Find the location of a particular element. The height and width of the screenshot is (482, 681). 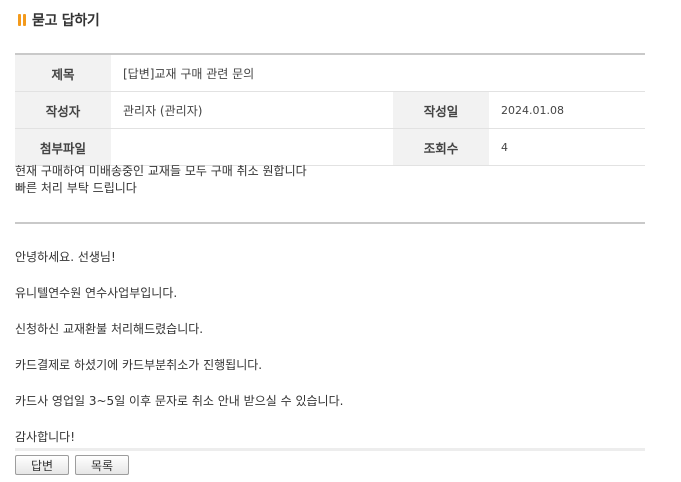

subject-label: 제목 is located at coordinates (63, 73).